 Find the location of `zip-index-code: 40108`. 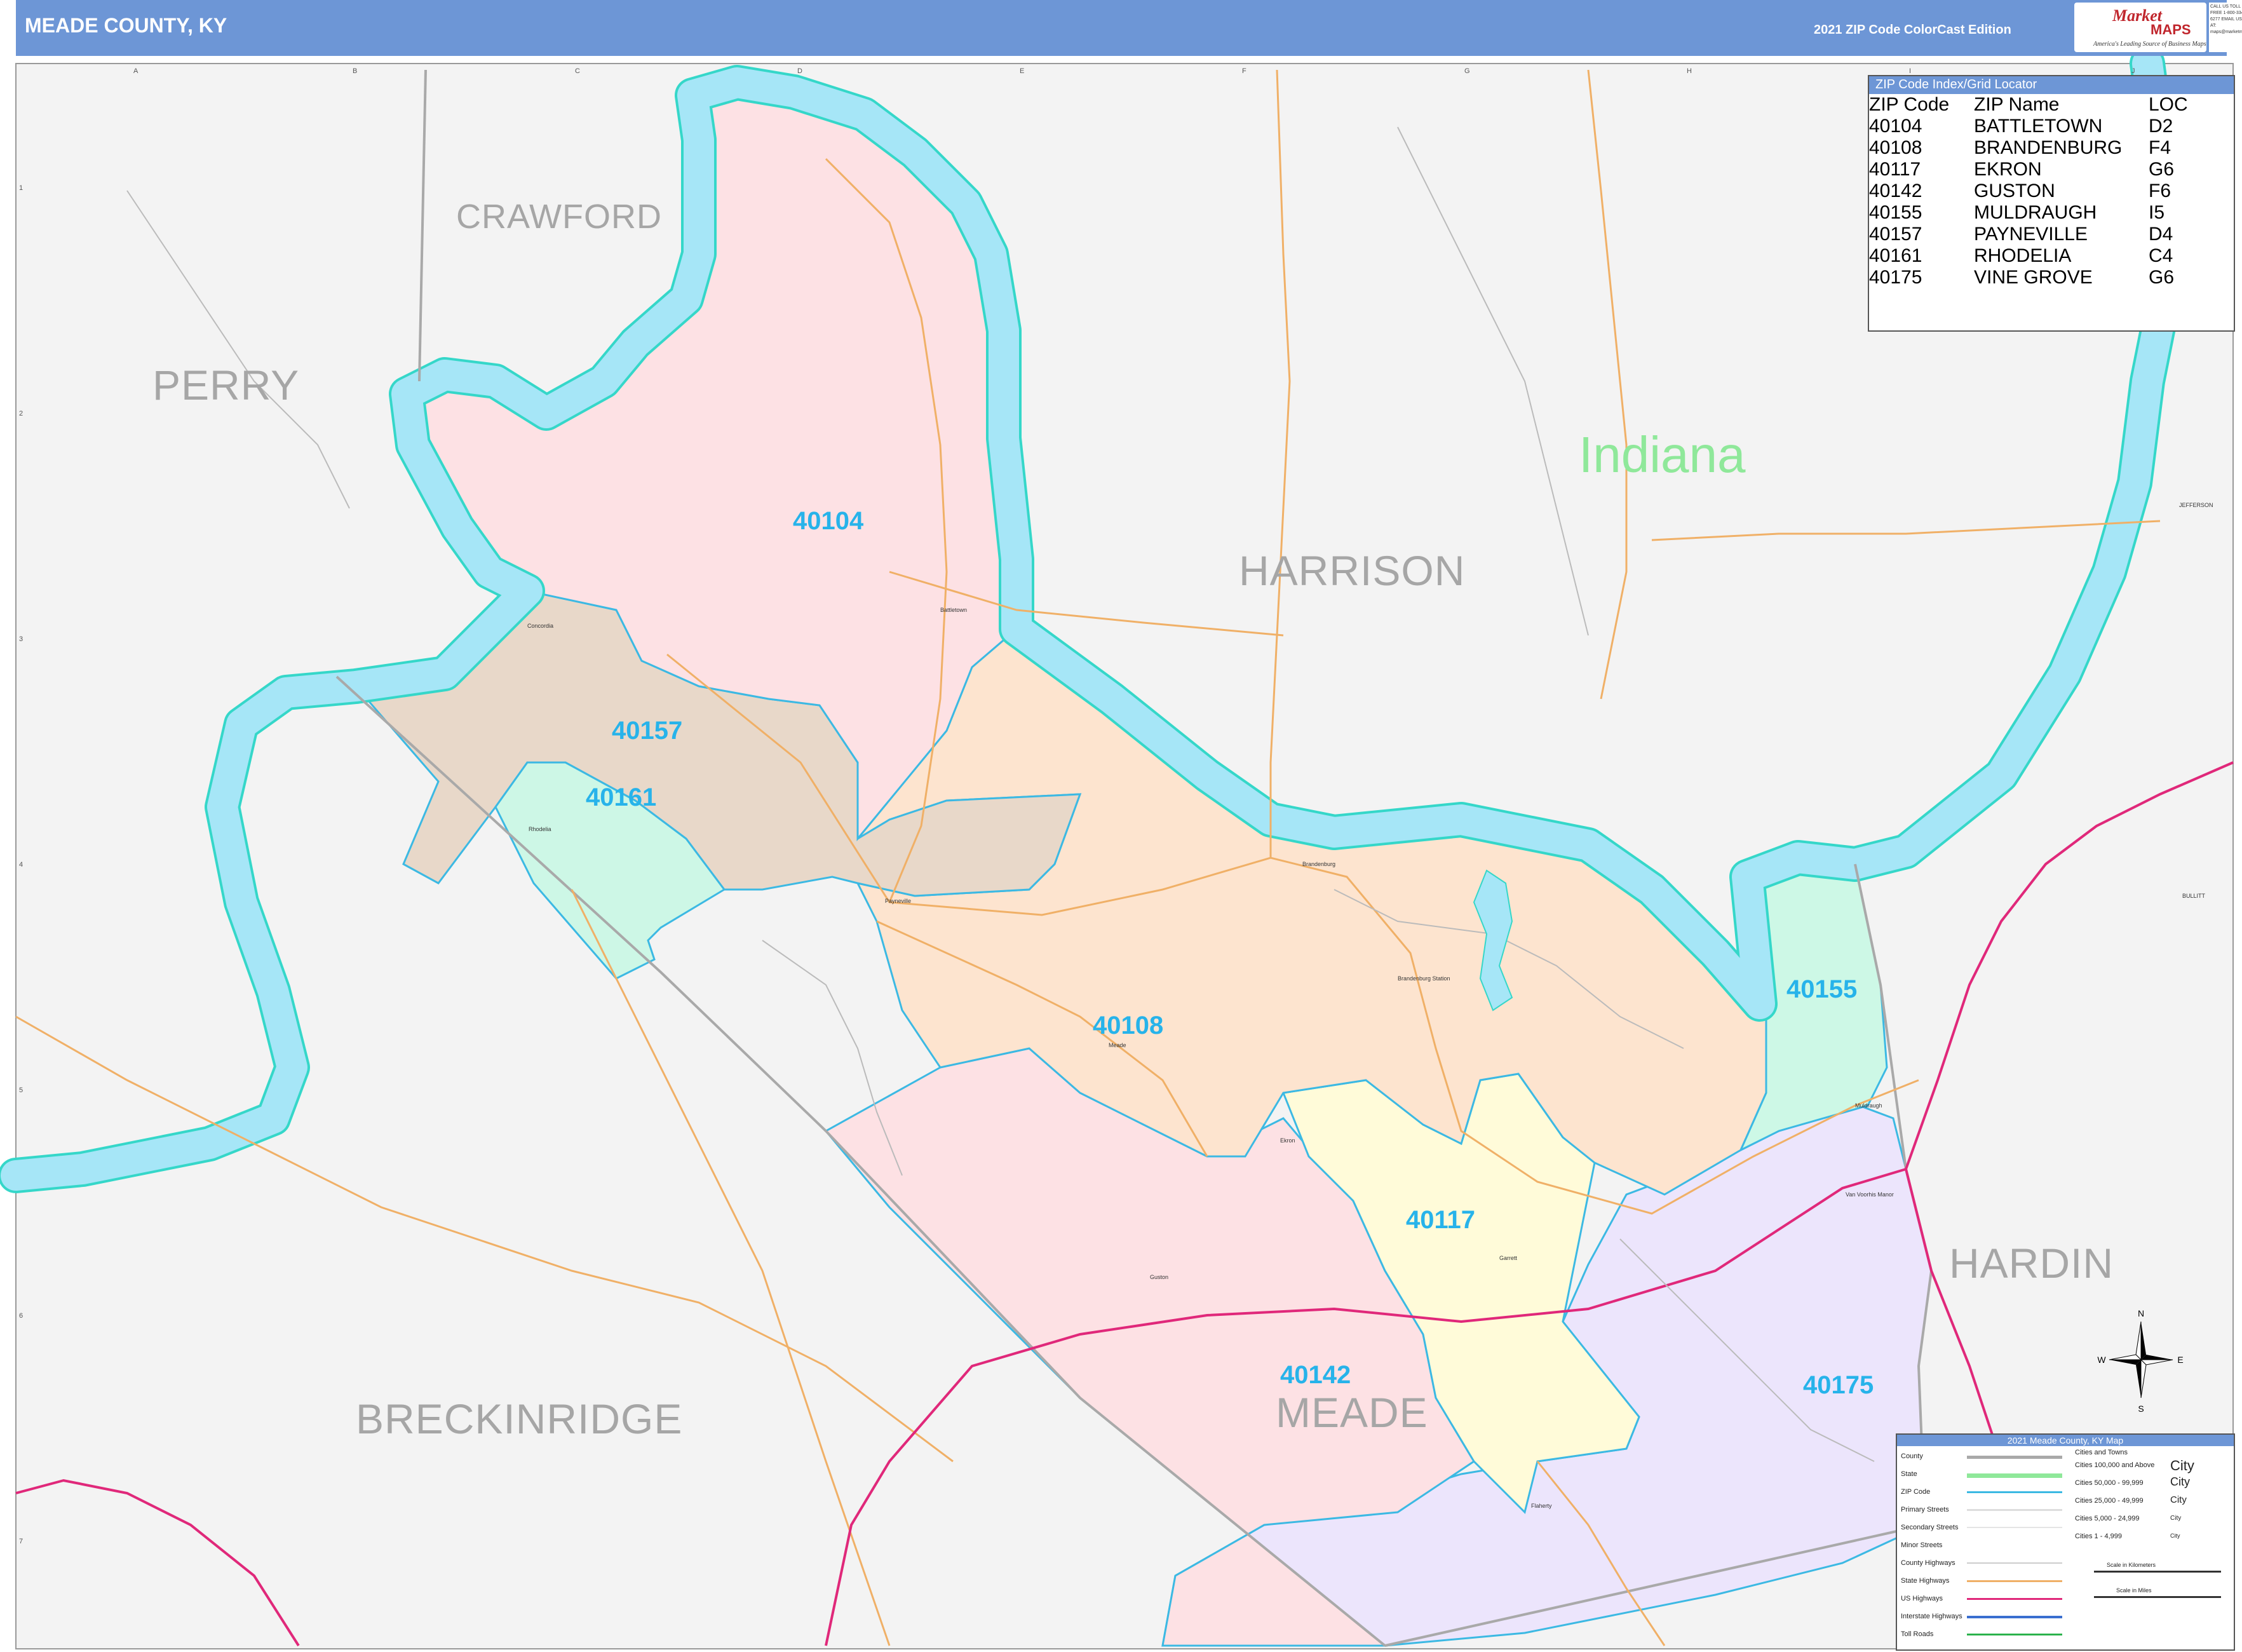

zip-index-code: 40108 is located at coordinates (1895, 147).